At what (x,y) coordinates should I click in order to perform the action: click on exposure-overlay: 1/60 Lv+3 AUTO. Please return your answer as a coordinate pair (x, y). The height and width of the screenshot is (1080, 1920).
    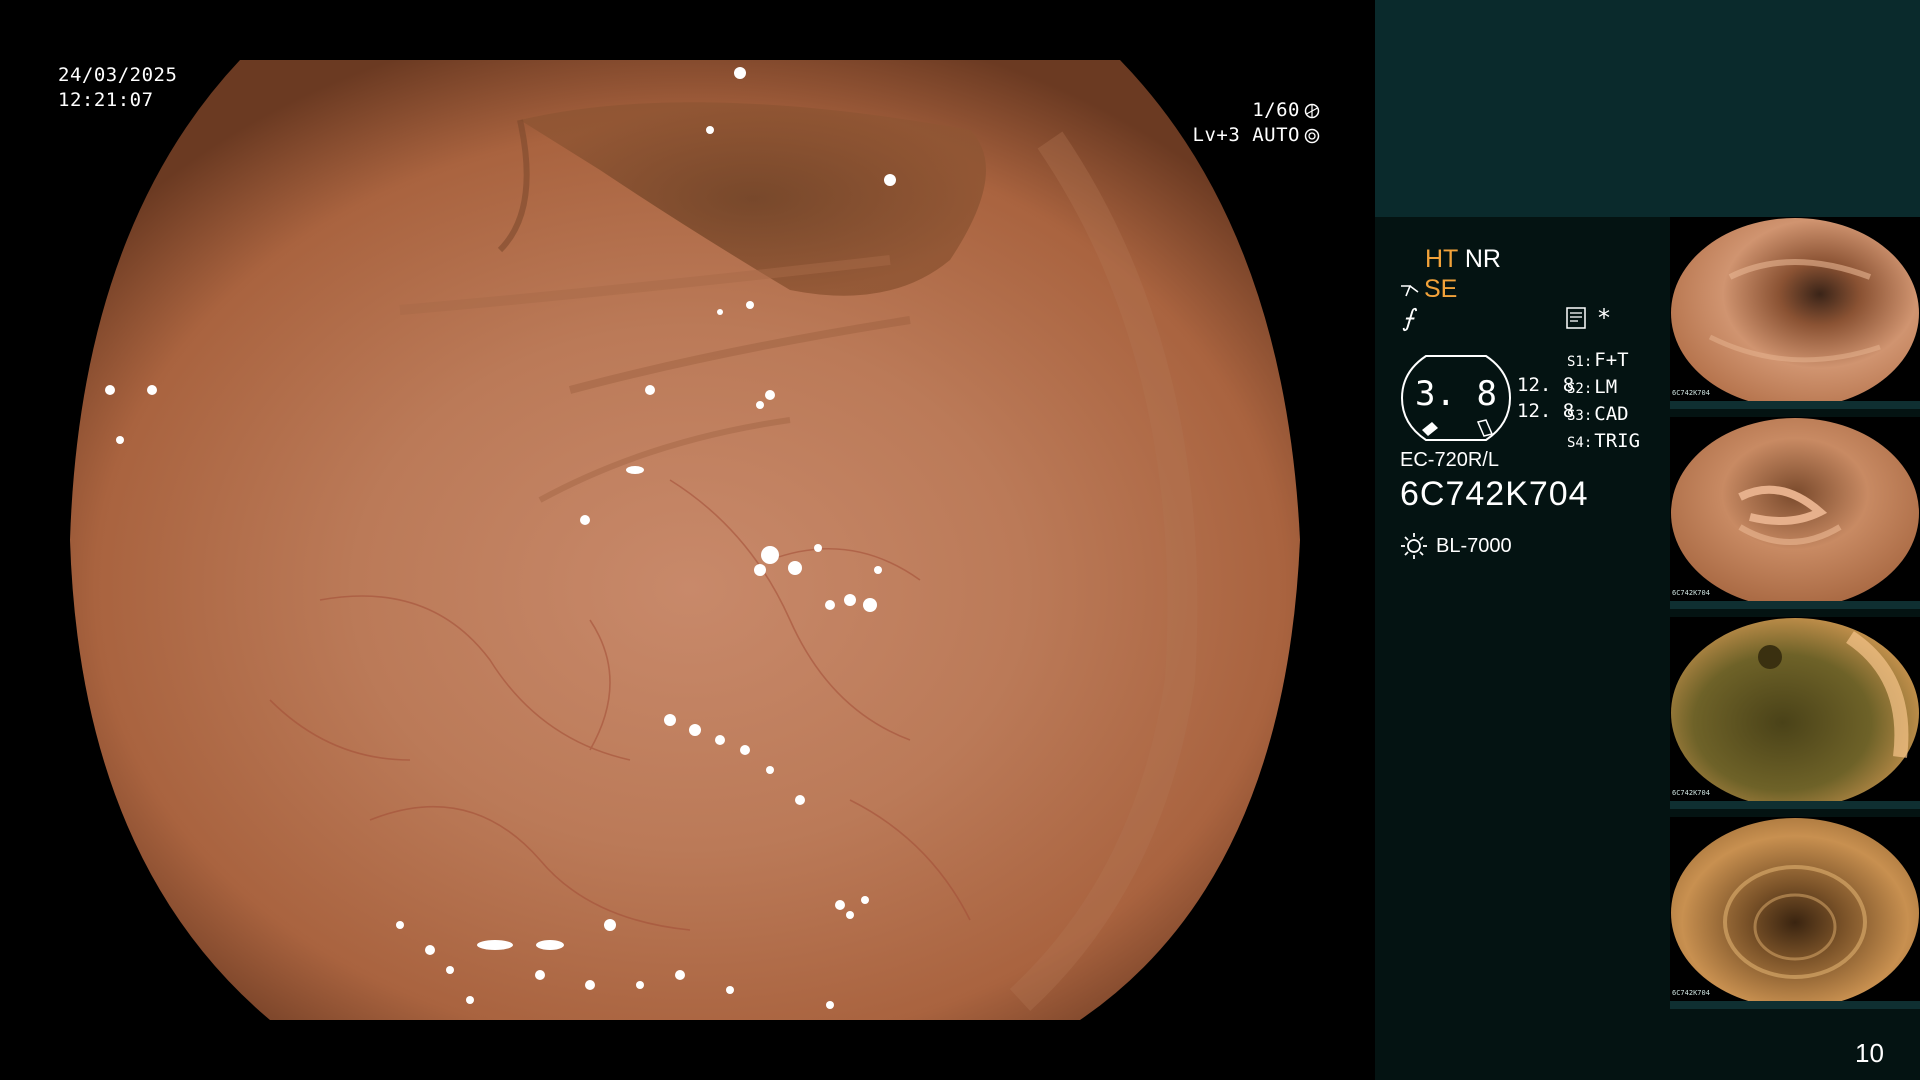
    Looking at the image, I should click on (1235, 128).